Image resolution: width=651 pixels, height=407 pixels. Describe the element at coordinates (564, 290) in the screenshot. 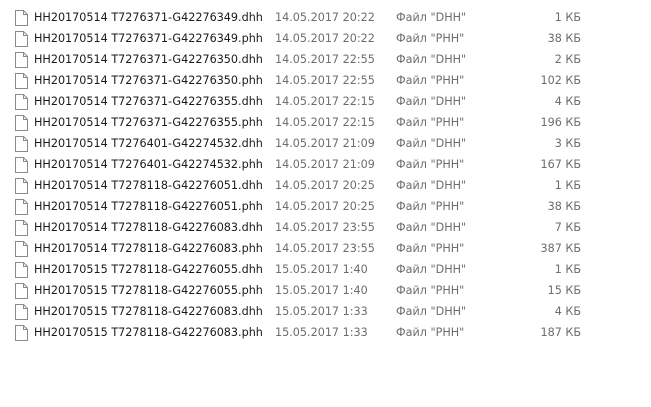

I see `file-size: 15 КБ` at that location.